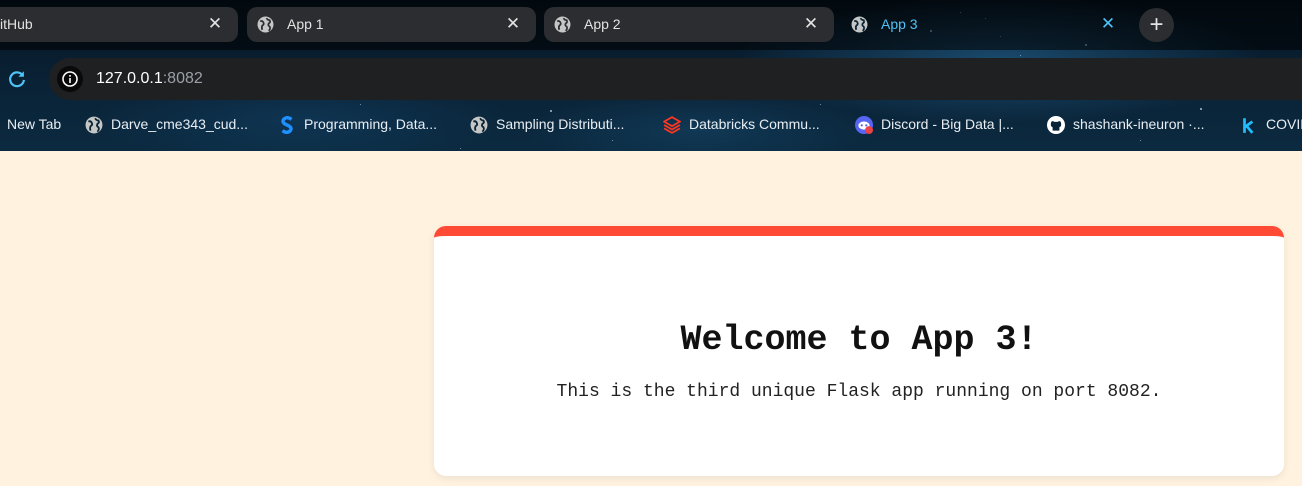 The height and width of the screenshot is (486, 1302). What do you see at coordinates (16, 24) in the screenshot?
I see `tab-title: itHub` at bounding box center [16, 24].